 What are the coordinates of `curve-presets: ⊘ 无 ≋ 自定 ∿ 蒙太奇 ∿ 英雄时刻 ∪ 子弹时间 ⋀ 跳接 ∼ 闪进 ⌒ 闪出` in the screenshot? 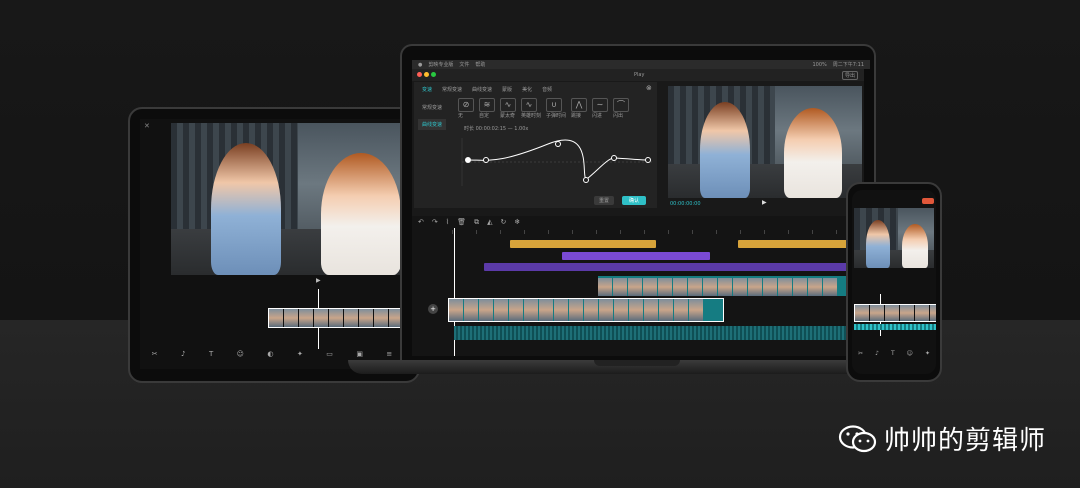 It's located at (544, 108).